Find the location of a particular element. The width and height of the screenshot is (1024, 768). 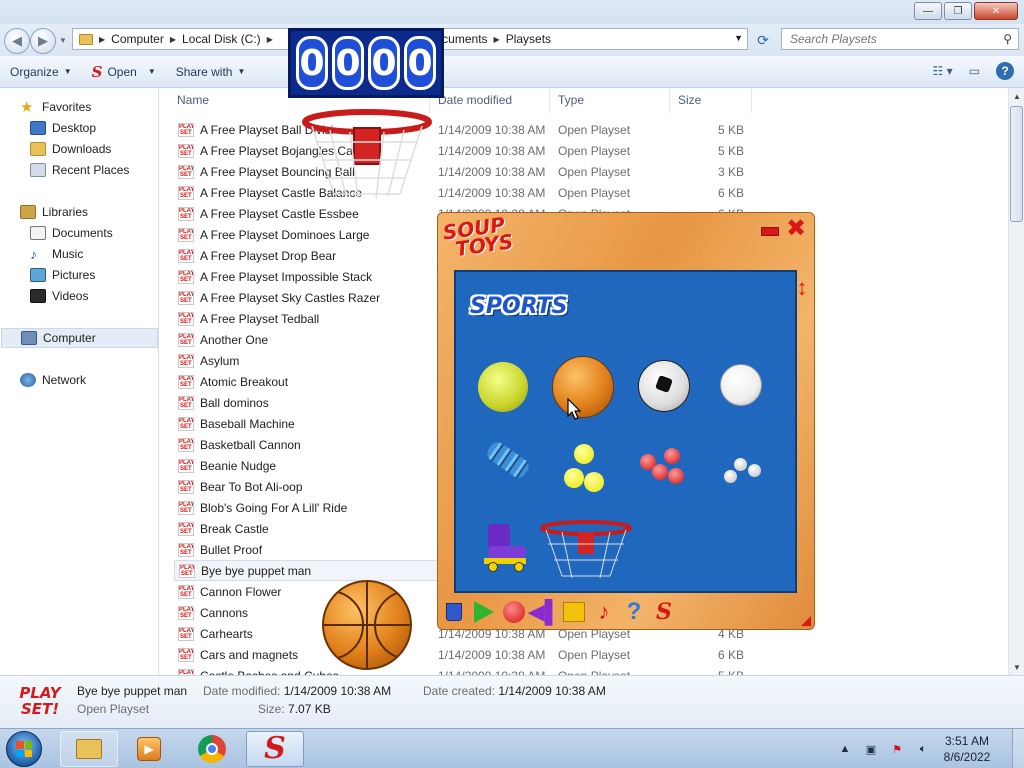

details-value: 1/14/2009 10:38 AM is located at coordinates (552, 691).